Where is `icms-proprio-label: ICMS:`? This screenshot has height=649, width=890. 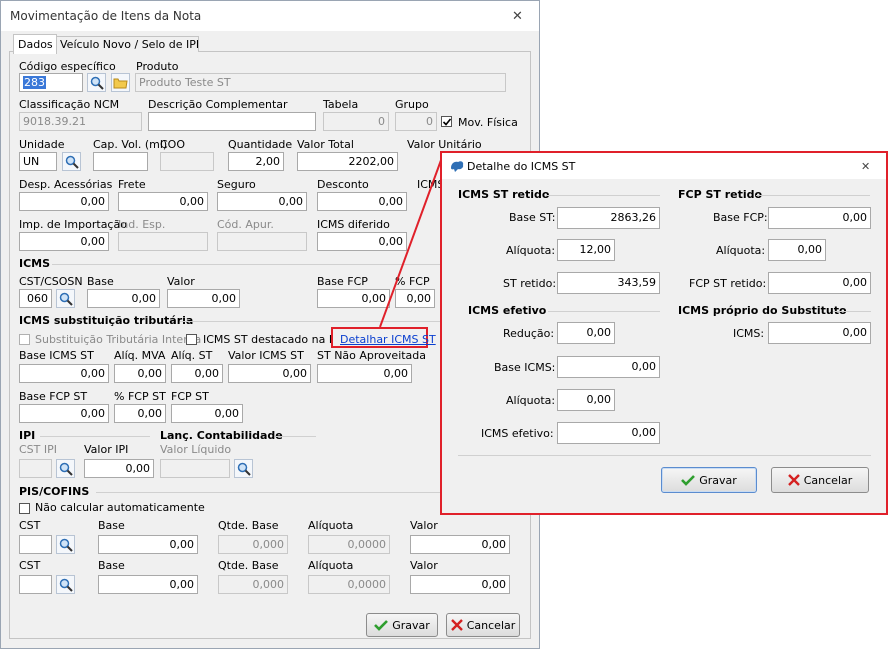
icms-proprio-label: ICMS: is located at coordinates (749, 333).